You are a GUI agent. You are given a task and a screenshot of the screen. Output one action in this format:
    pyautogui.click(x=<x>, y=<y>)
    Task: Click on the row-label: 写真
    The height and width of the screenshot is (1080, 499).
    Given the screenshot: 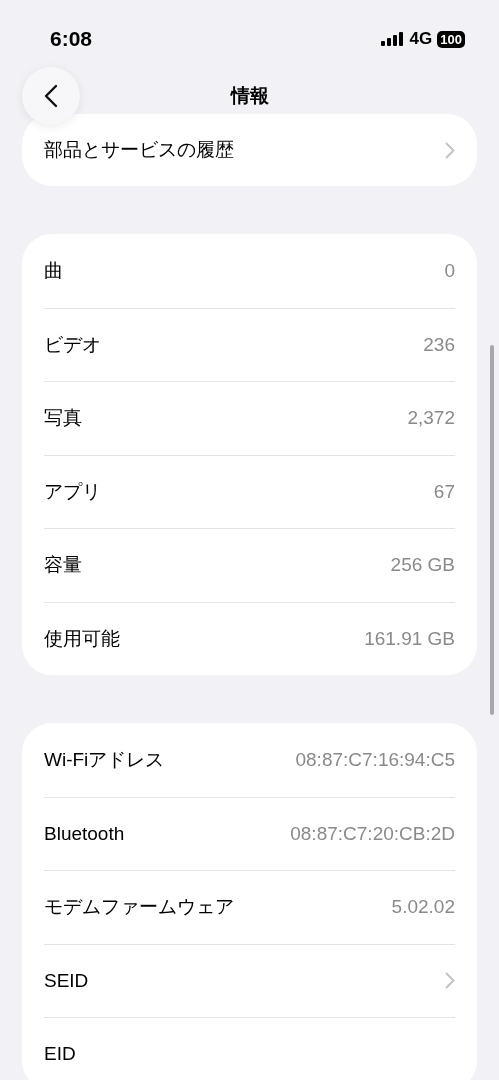 What is the action you would take?
    pyautogui.click(x=63, y=418)
    